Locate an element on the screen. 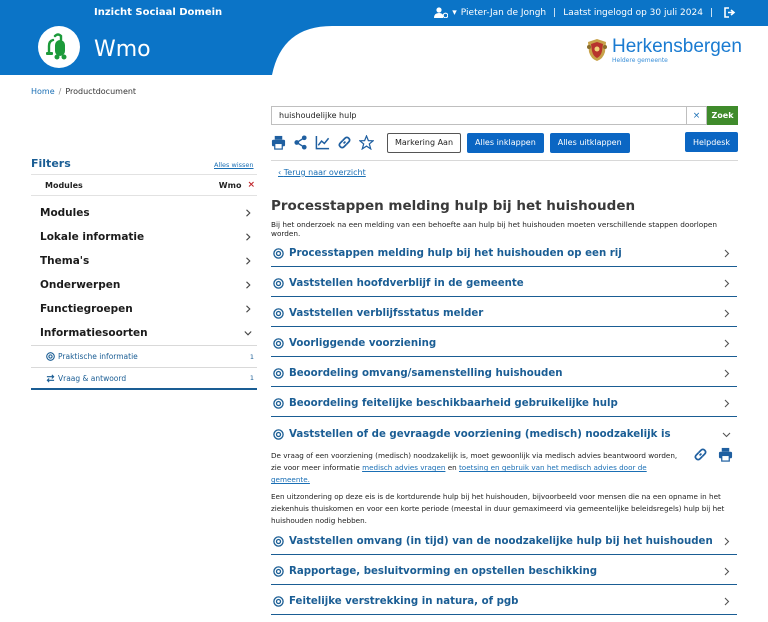 This screenshot has height=622, width=768. org-title: Inzicht Sociaal Domein is located at coordinates (158, 12).